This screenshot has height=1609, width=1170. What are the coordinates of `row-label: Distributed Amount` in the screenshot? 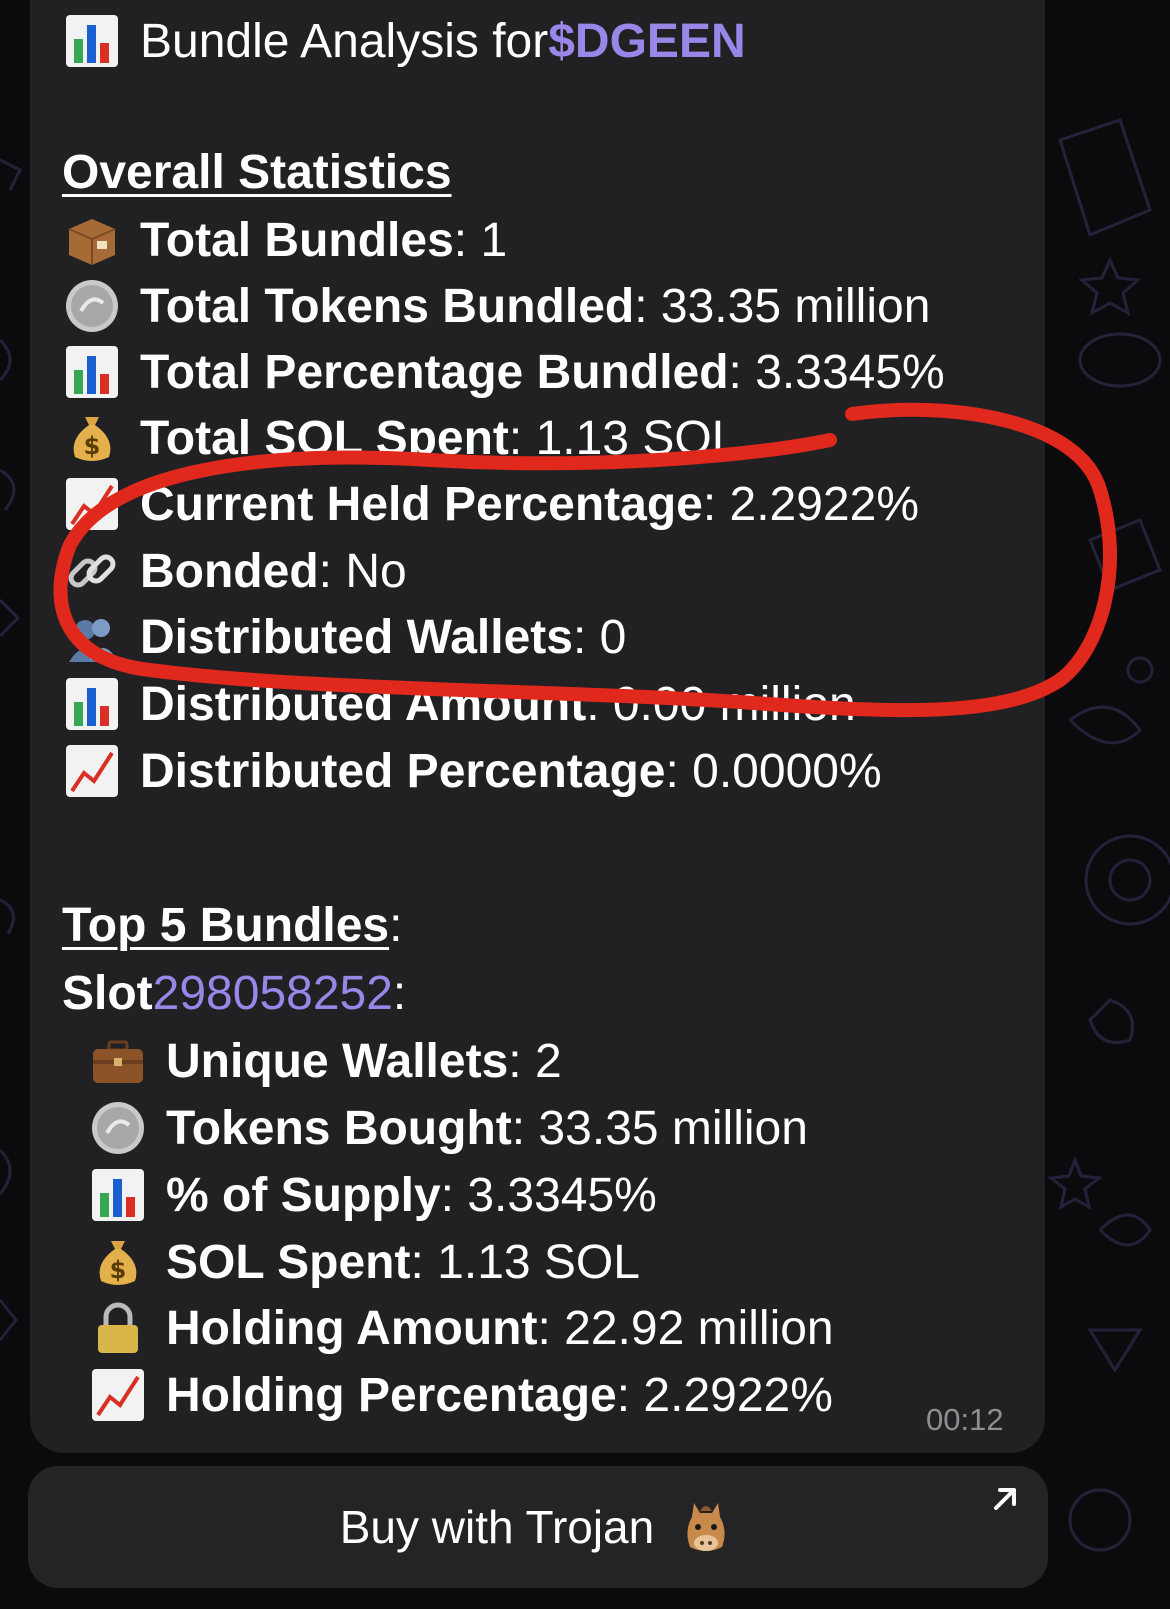 It's located at (363, 704).